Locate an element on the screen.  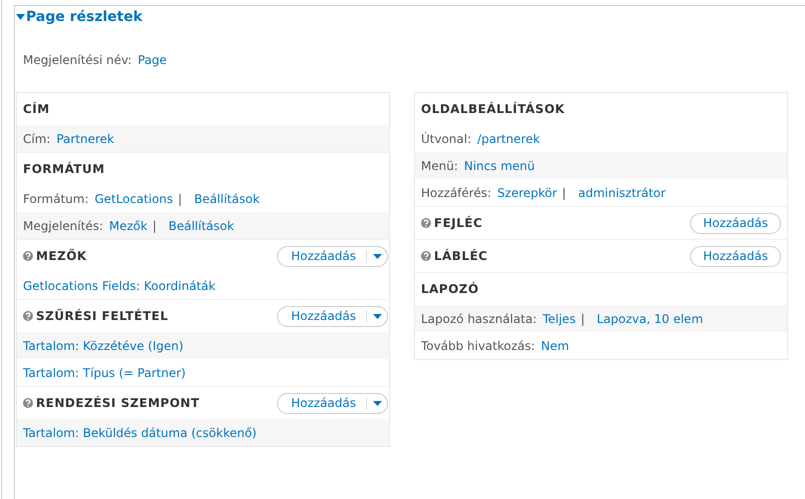
setting-link: Tartalom: Közzétéve (Igen) is located at coordinates (103, 345).